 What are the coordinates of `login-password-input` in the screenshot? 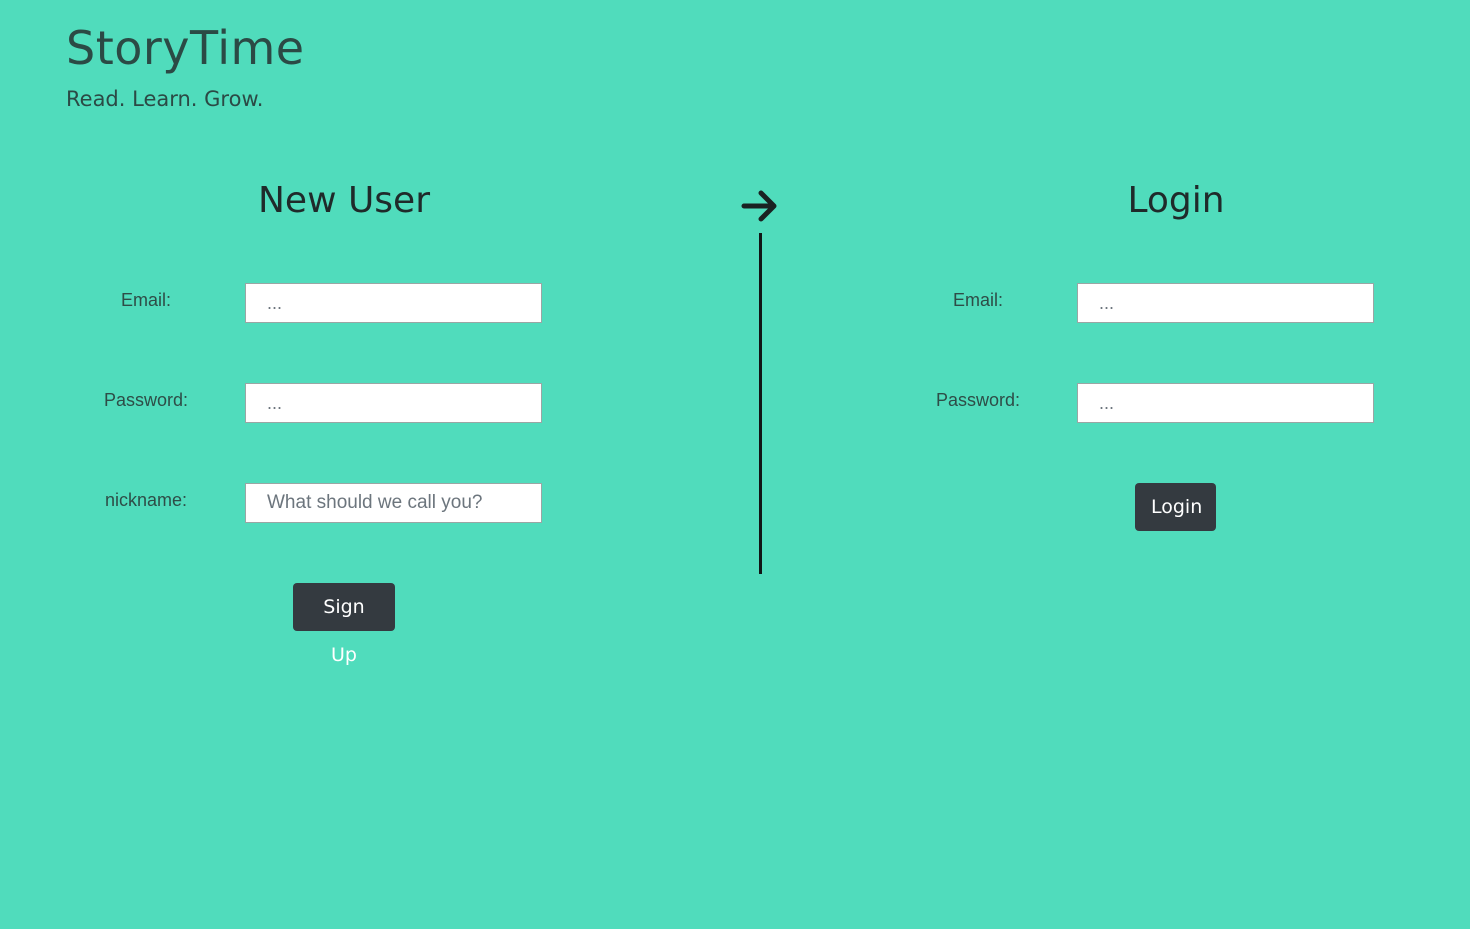 It's located at (1225, 403).